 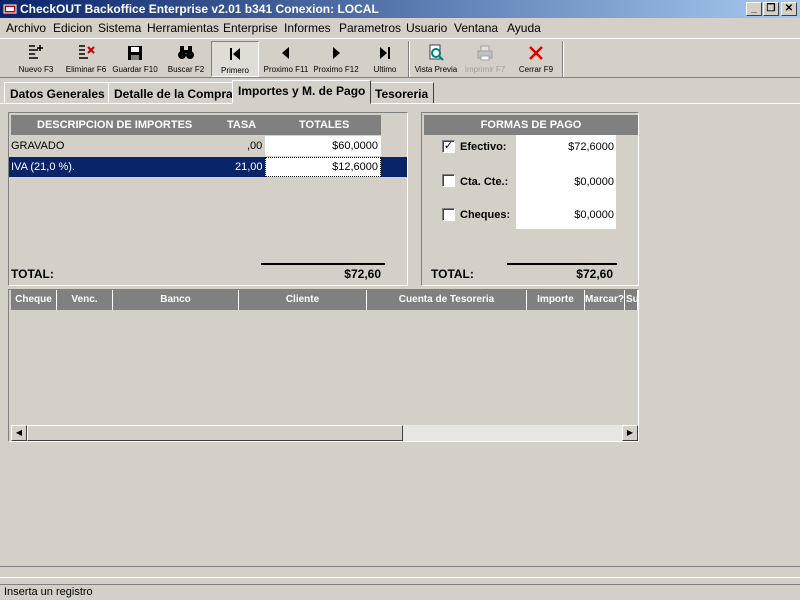 I want to click on importes-header: DESCRIPCION DE IMPORTES TASA TOTALES, so click(x=196, y=125).